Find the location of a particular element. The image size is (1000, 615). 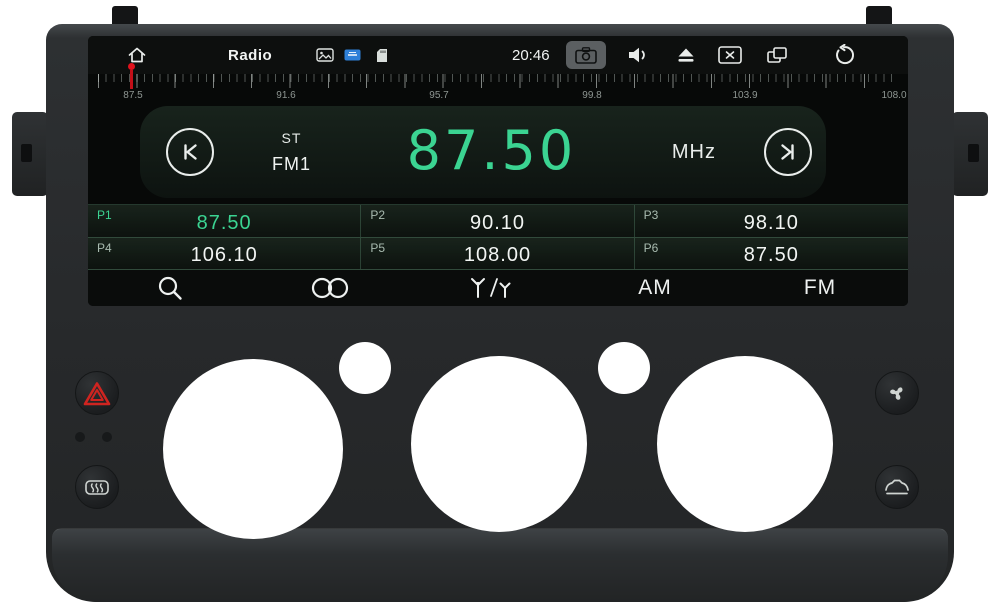

clock: 20:46 is located at coordinates (531, 55).